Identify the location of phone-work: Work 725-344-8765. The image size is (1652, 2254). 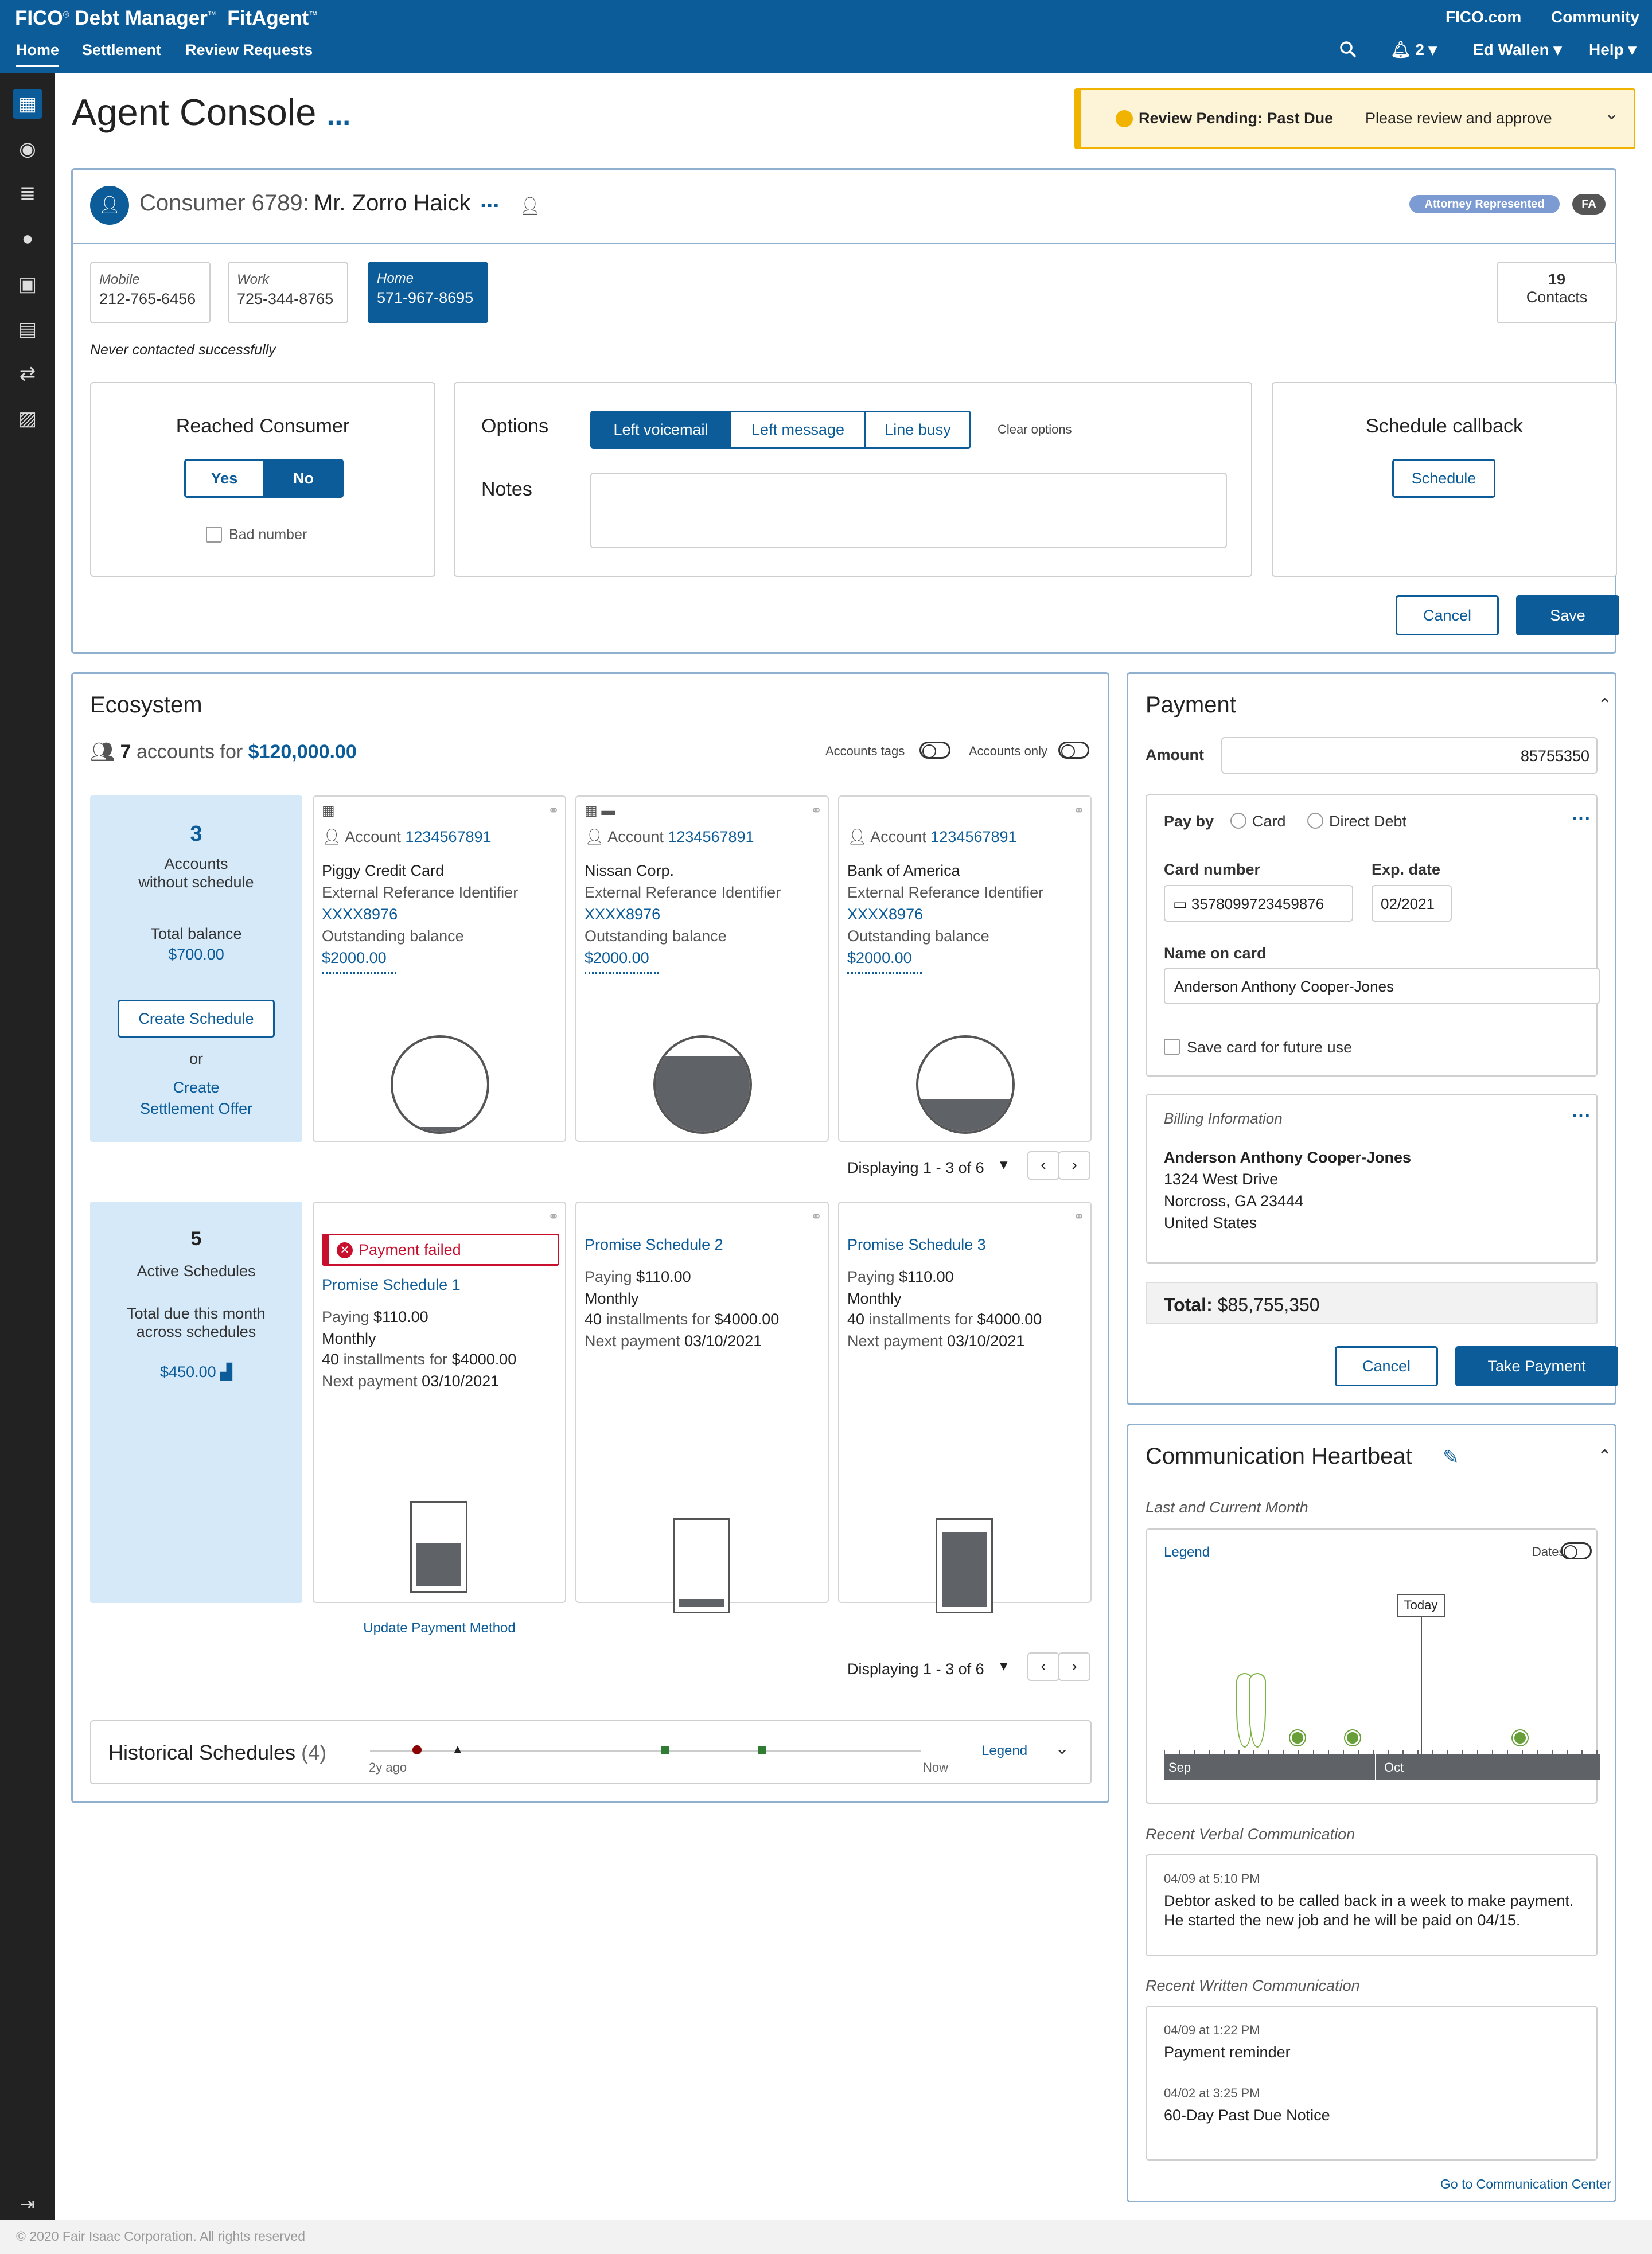
(288, 292).